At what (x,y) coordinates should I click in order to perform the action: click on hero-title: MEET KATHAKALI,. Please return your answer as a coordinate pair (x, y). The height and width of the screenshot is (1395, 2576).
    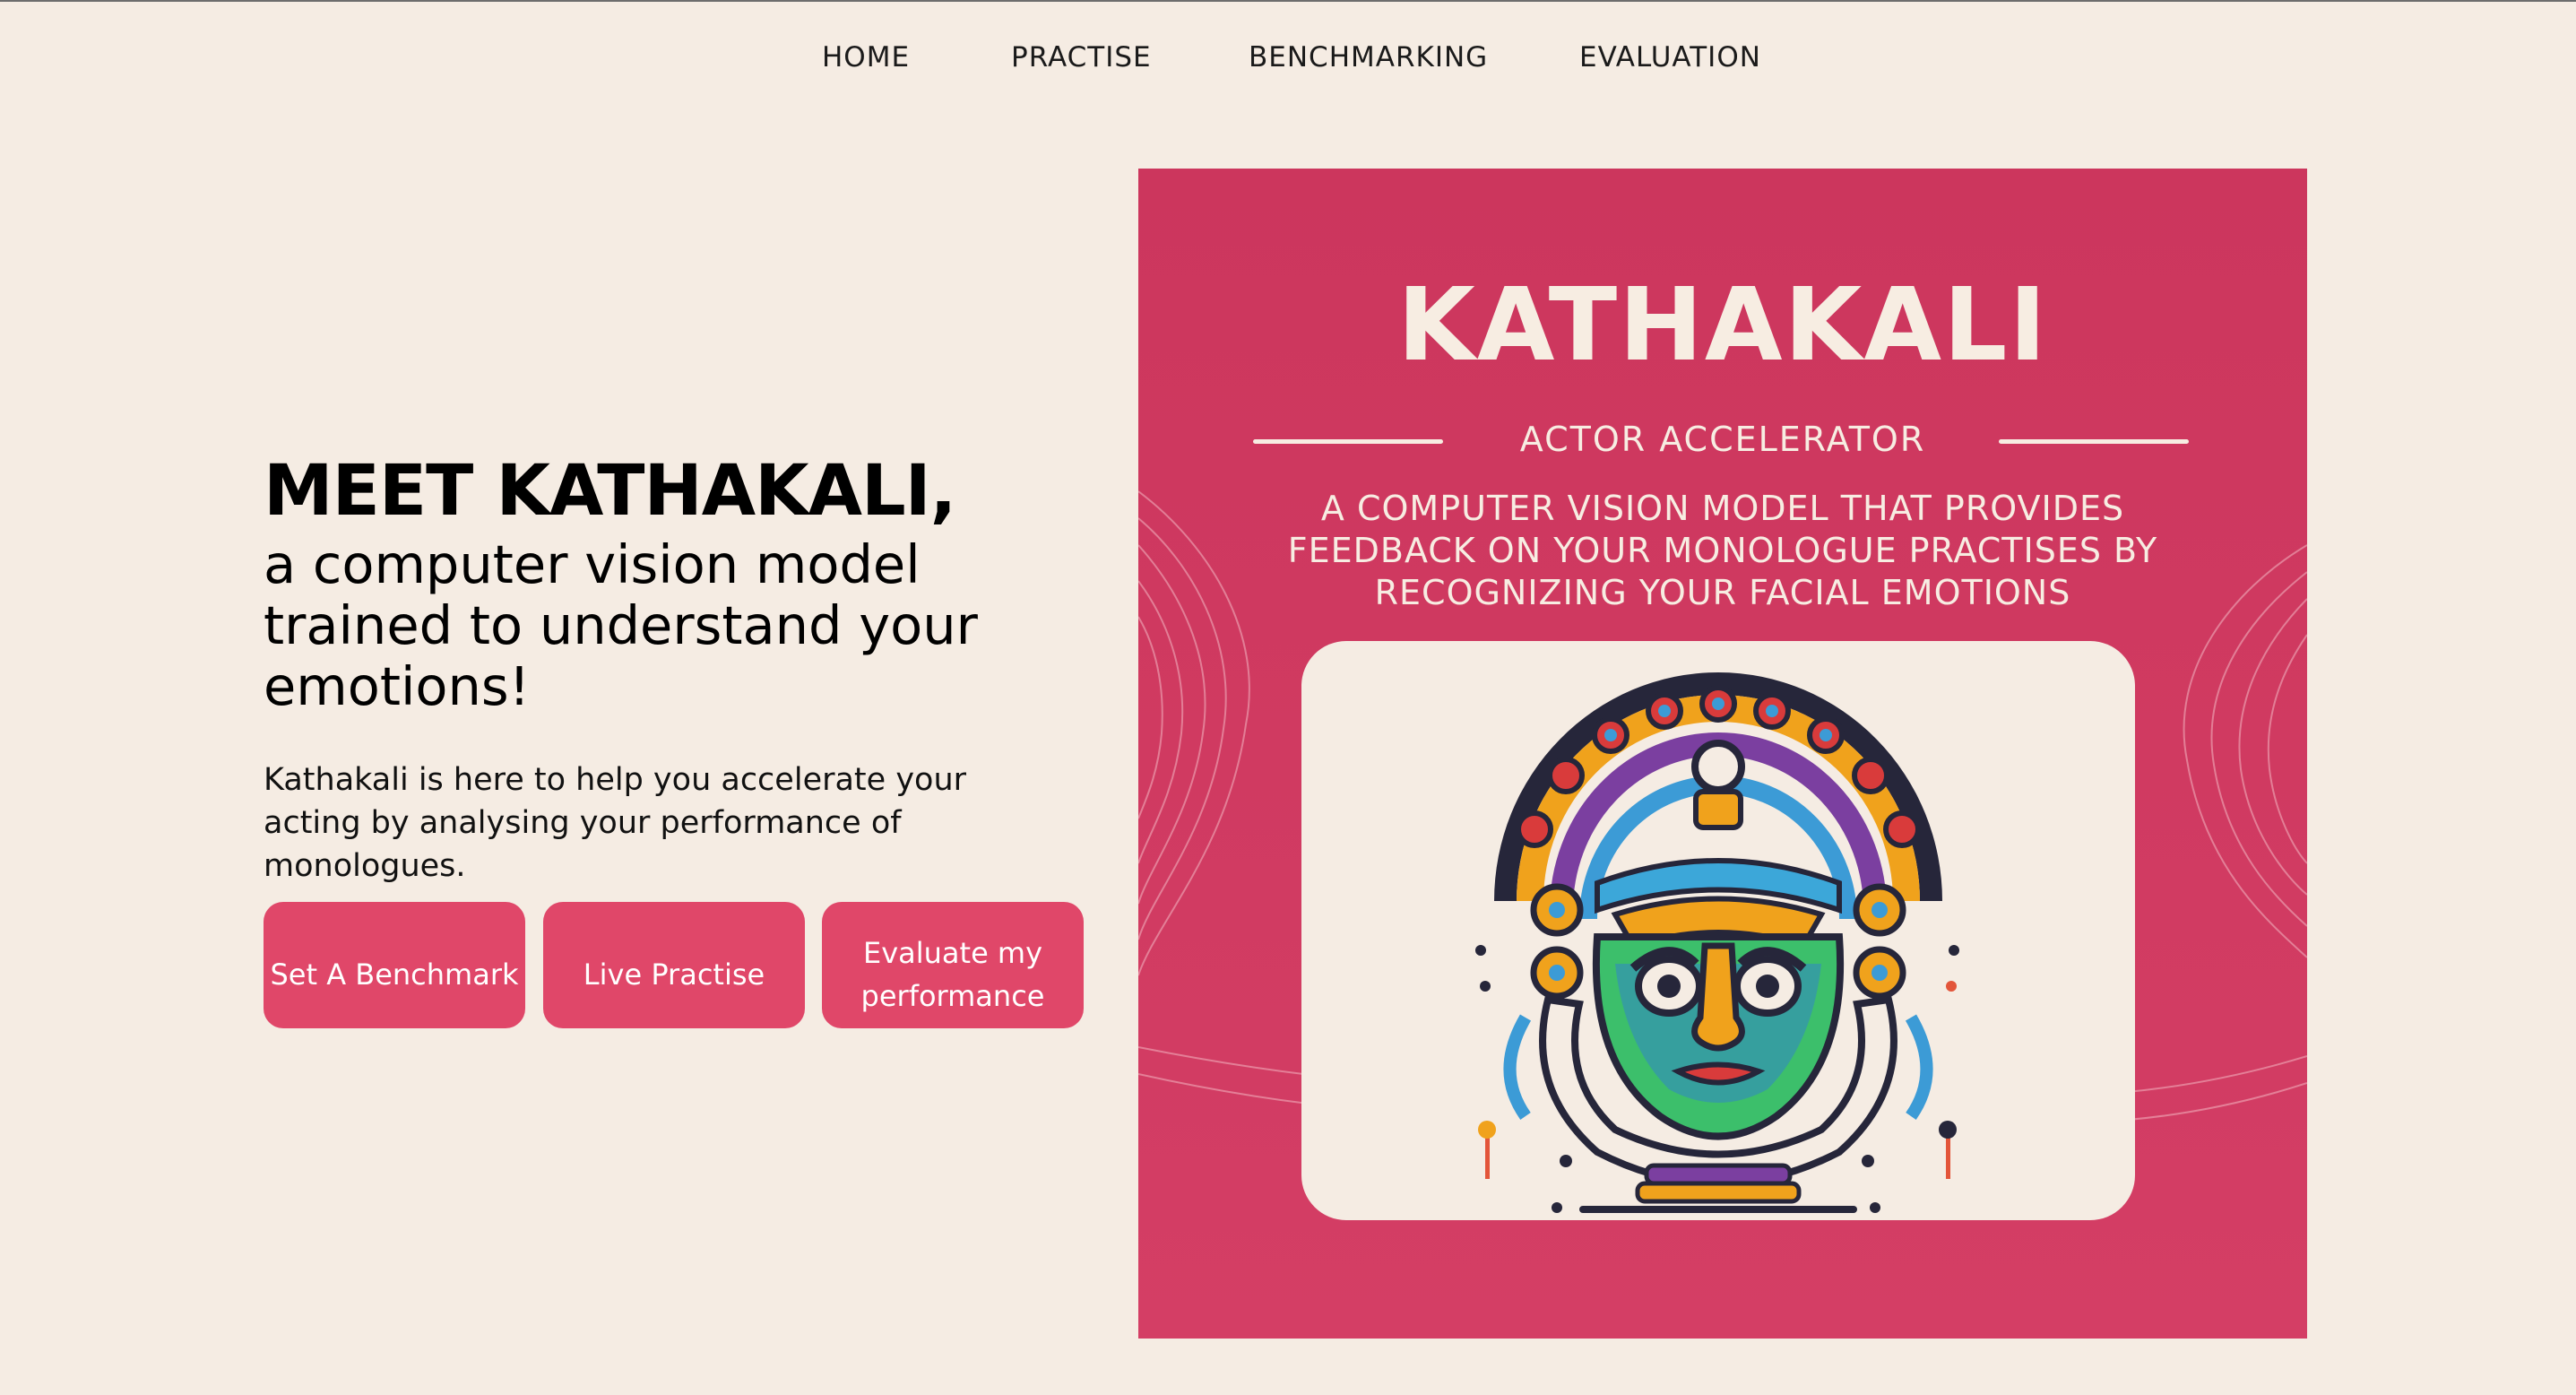
    Looking at the image, I should click on (610, 491).